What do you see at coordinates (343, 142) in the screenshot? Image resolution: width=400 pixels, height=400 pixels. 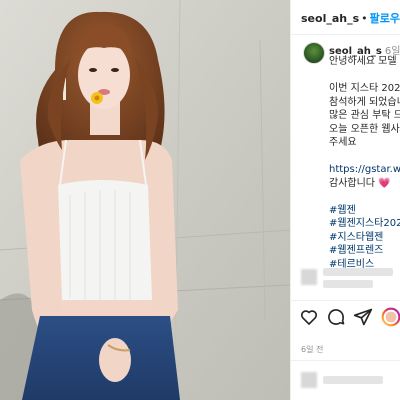 I see `caption-line: 주세요` at bounding box center [343, 142].